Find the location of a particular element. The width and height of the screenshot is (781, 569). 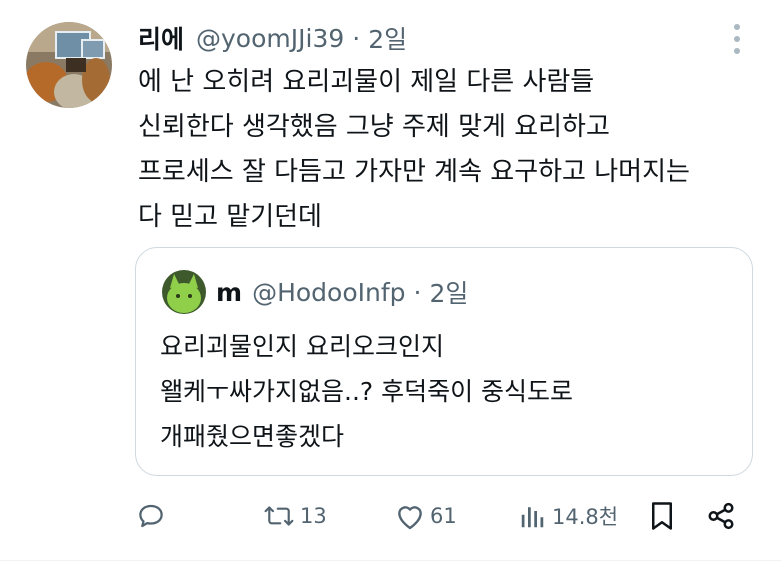

quoted-text-line: 개패줬으면좋겠다 is located at coordinates (252, 436).